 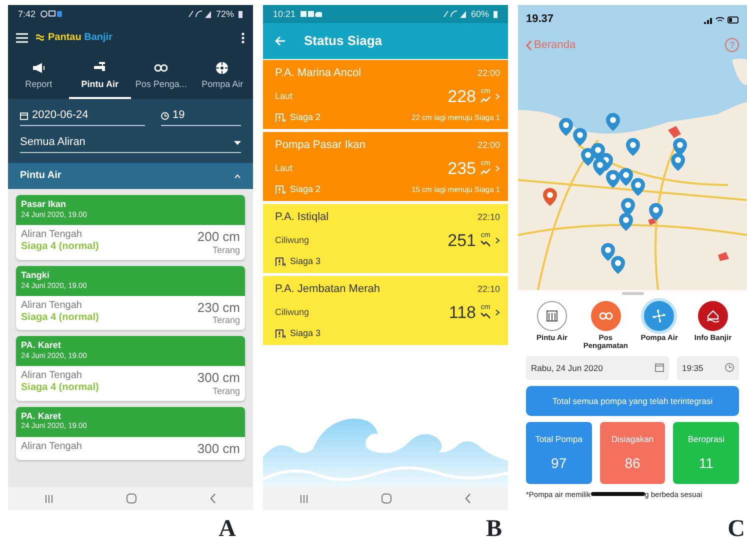 What do you see at coordinates (222, 76) in the screenshot?
I see `tab: Pompa Air` at bounding box center [222, 76].